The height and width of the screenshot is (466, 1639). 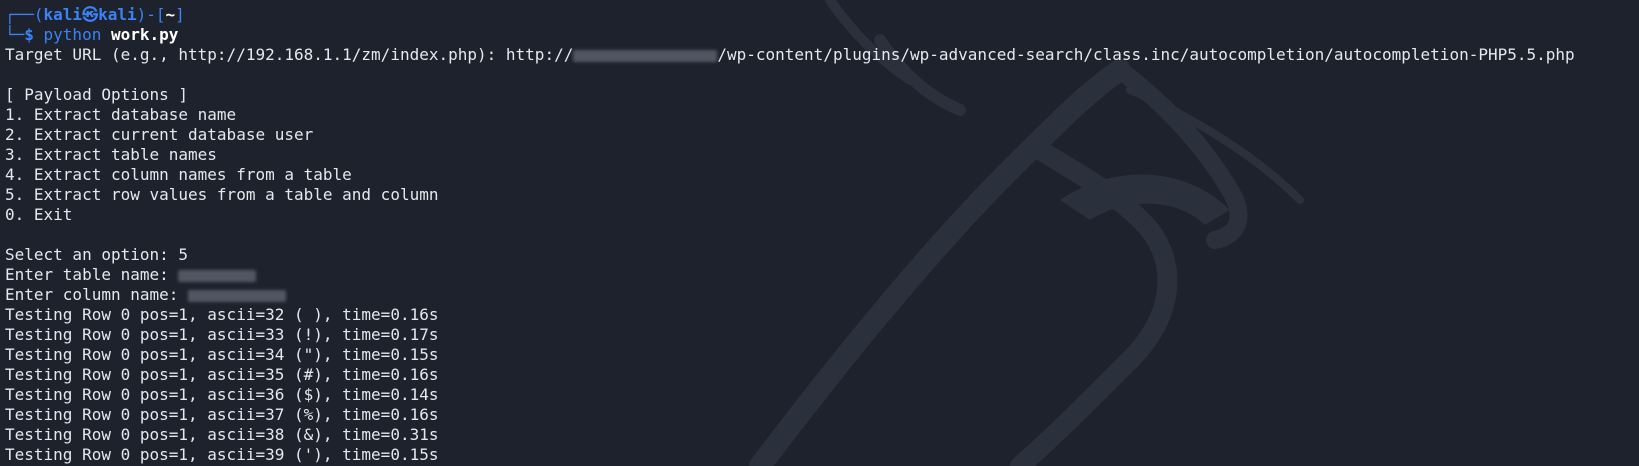 What do you see at coordinates (237, 295) in the screenshot?
I see `redacted-column-name` at bounding box center [237, 295].